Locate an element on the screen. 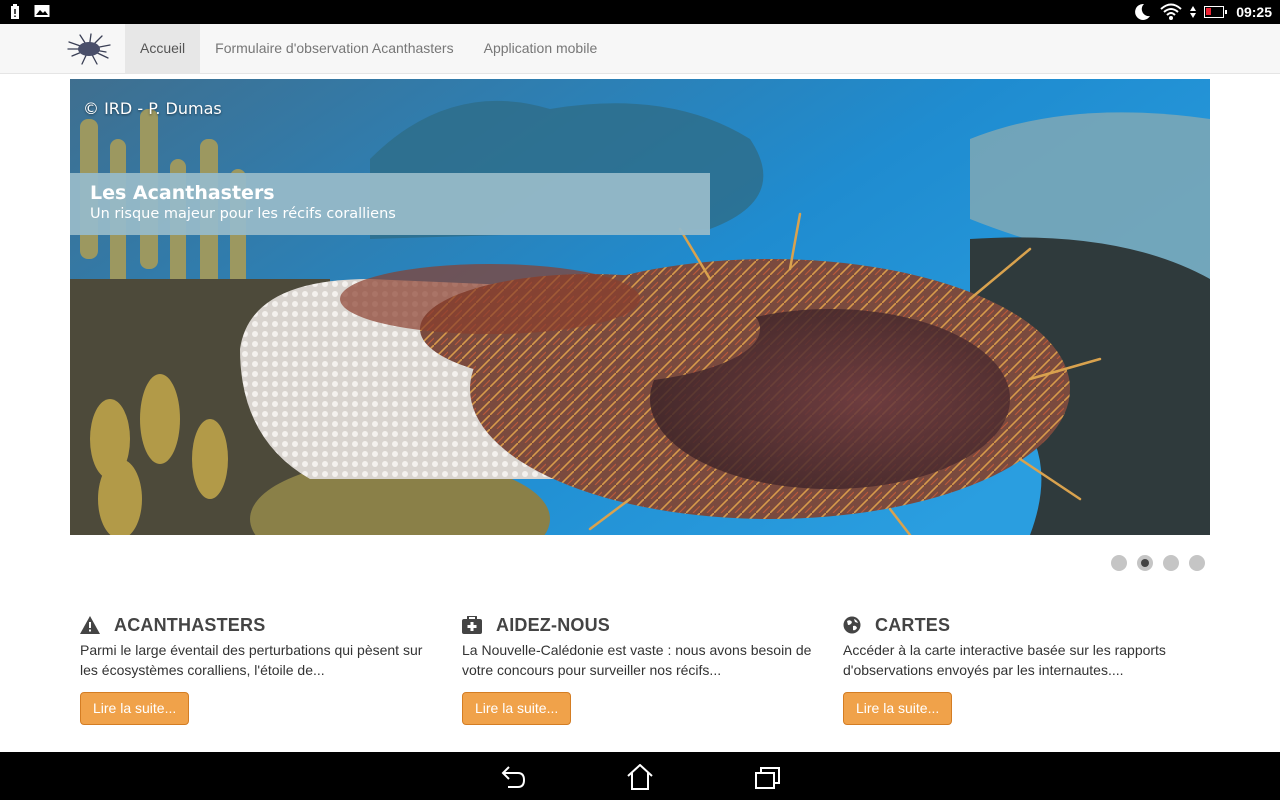  wifi-icon is located at coordinates (1171, 11).